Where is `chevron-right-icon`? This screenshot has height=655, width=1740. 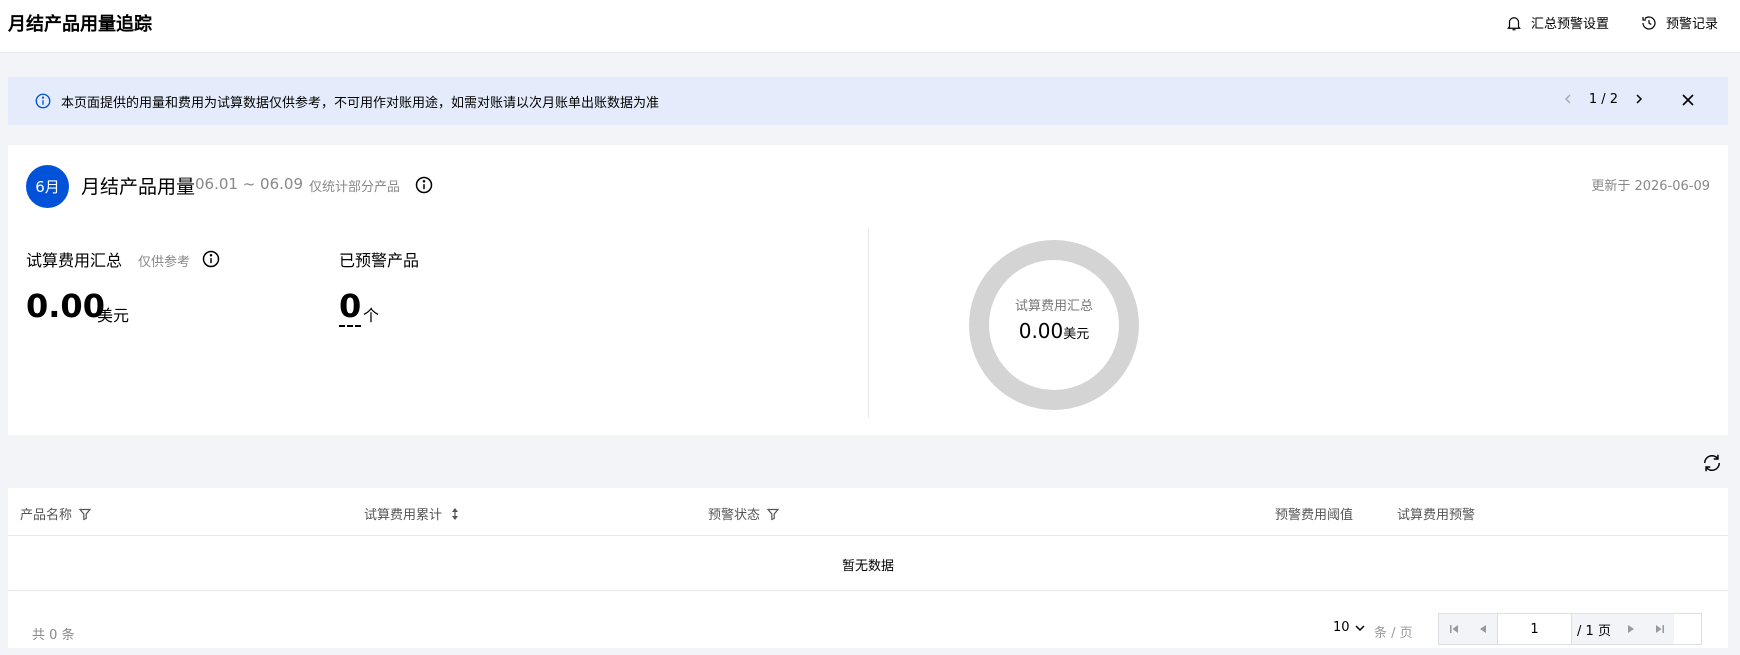
chevron-right-icon is located at coordinates (1639, 99).